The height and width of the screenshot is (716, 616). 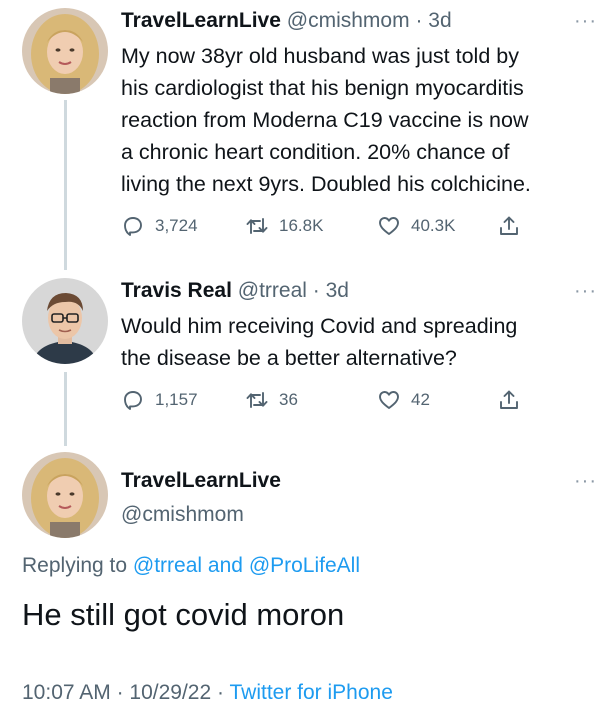 What do you see at coordinates (304, 565) in the screenshot?
I see `mention-link: @ProLifeAll` at bounding box center [304, 565].